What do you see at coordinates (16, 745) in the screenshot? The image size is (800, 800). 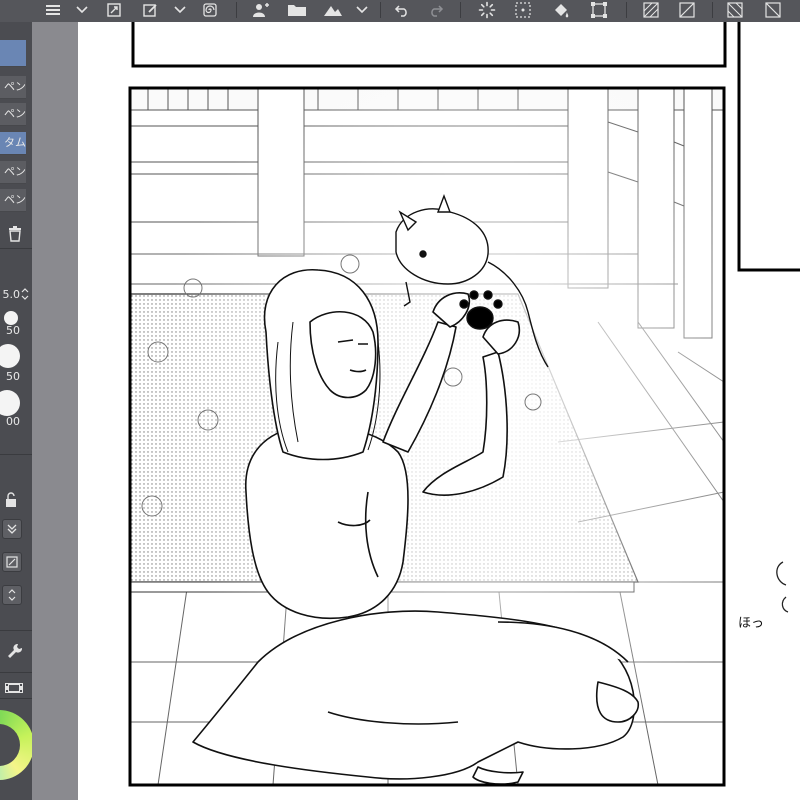 I see `color-wheel-icon` at bounding box center [16, 745].